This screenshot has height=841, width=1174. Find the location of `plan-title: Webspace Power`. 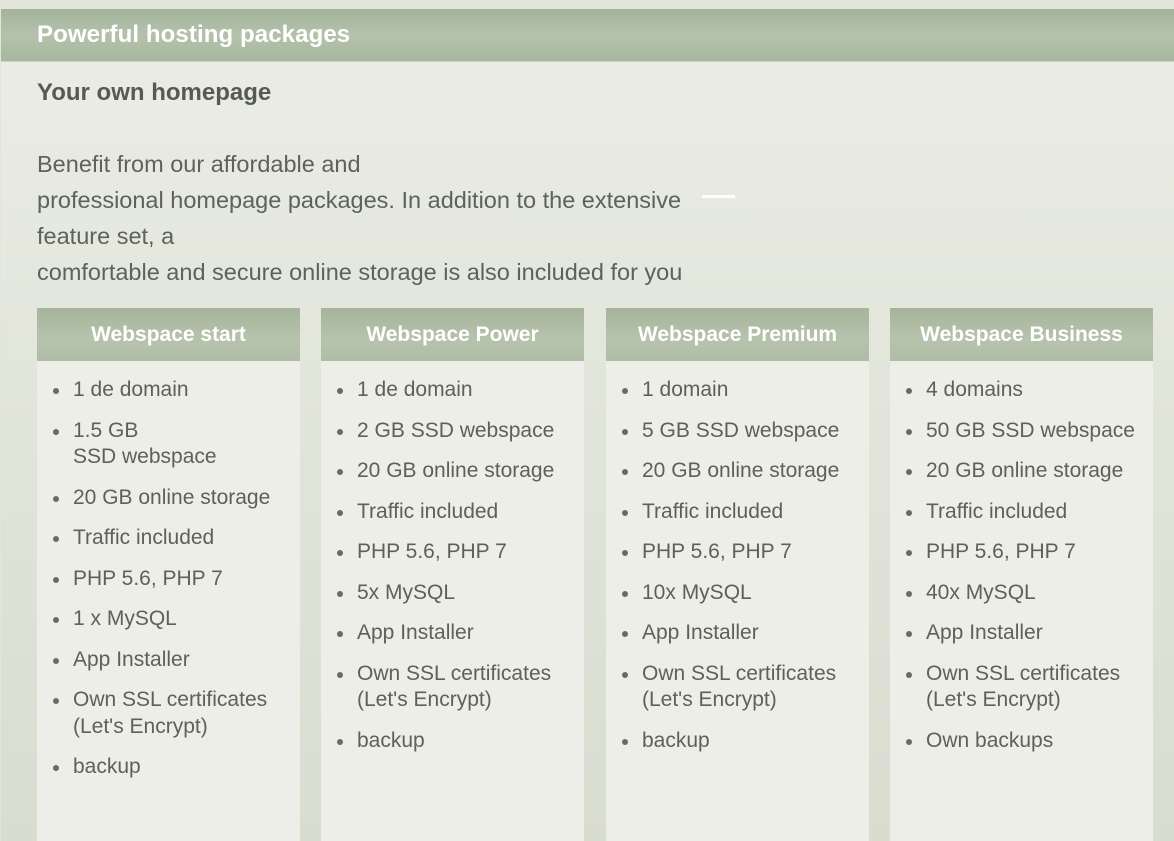

plan-title: Webspace Power is located at coordinates (452, 334).